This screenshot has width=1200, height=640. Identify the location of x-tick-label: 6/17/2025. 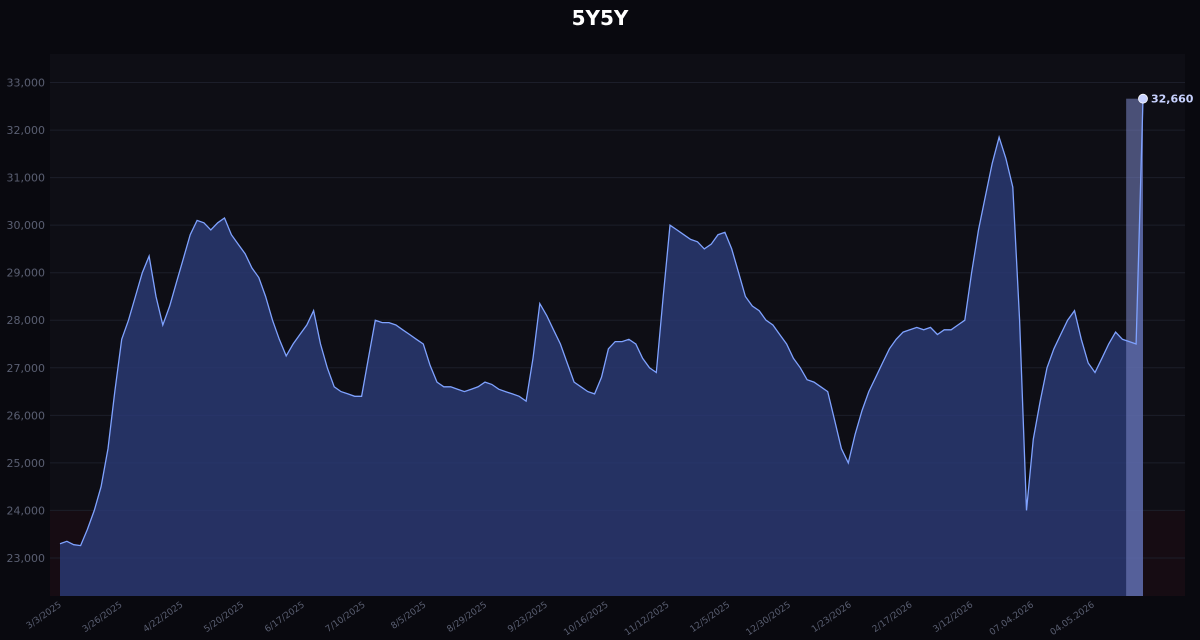
(285, 617).